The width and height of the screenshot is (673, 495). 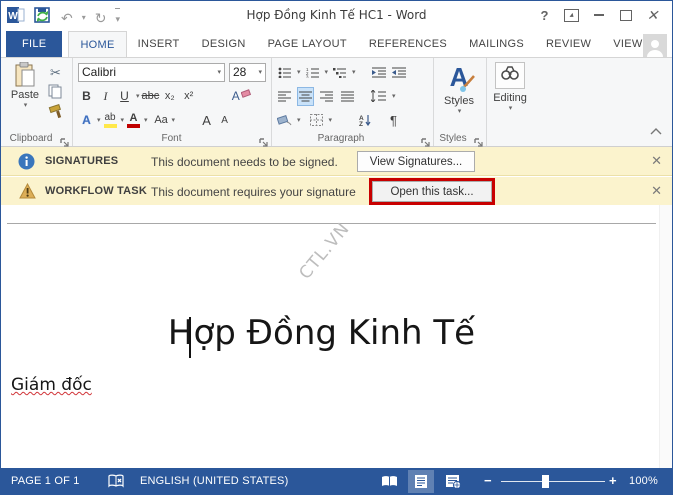 What do you see at coordinates (101, 18) in the screenshot?
I see `redo-icon: ↻` at bounding box center [101, 18].